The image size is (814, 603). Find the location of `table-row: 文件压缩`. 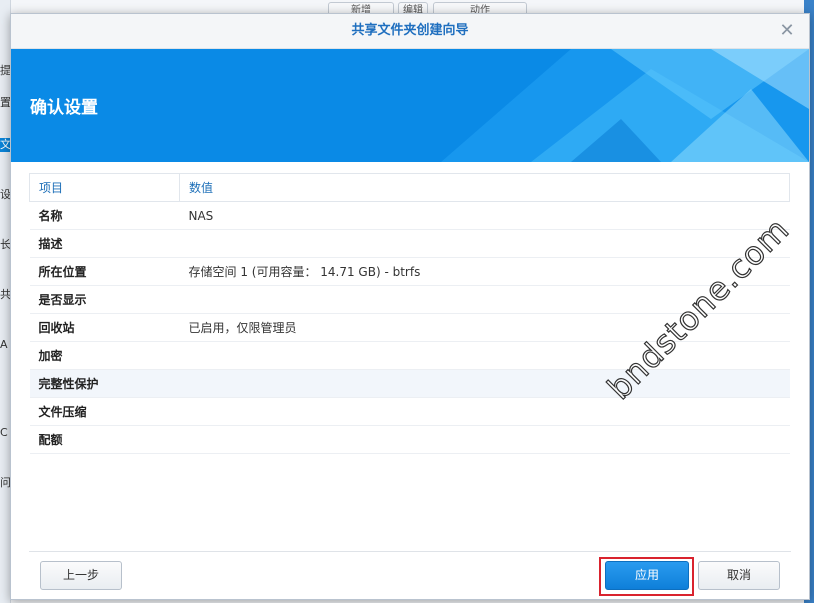

table-row: 文件压缩 is located at coordinates (409, 411).